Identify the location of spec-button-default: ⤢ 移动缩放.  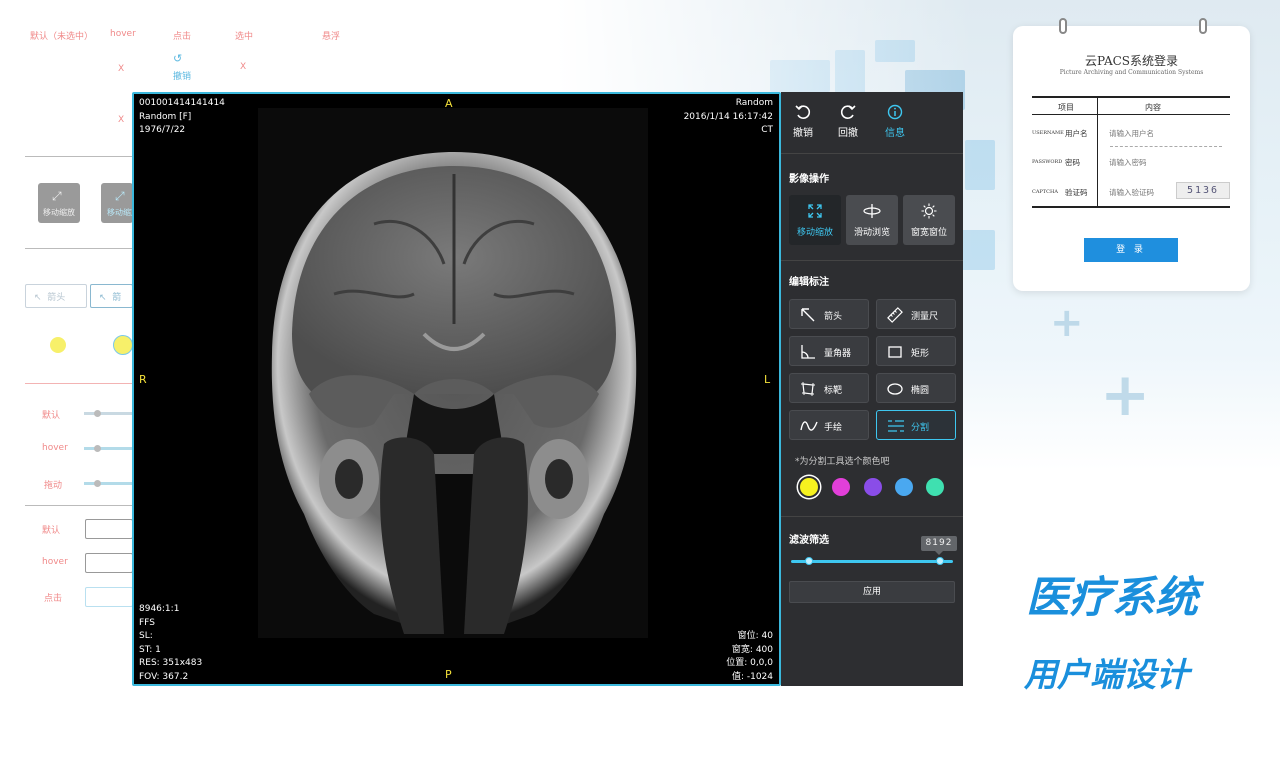
(59, 203).